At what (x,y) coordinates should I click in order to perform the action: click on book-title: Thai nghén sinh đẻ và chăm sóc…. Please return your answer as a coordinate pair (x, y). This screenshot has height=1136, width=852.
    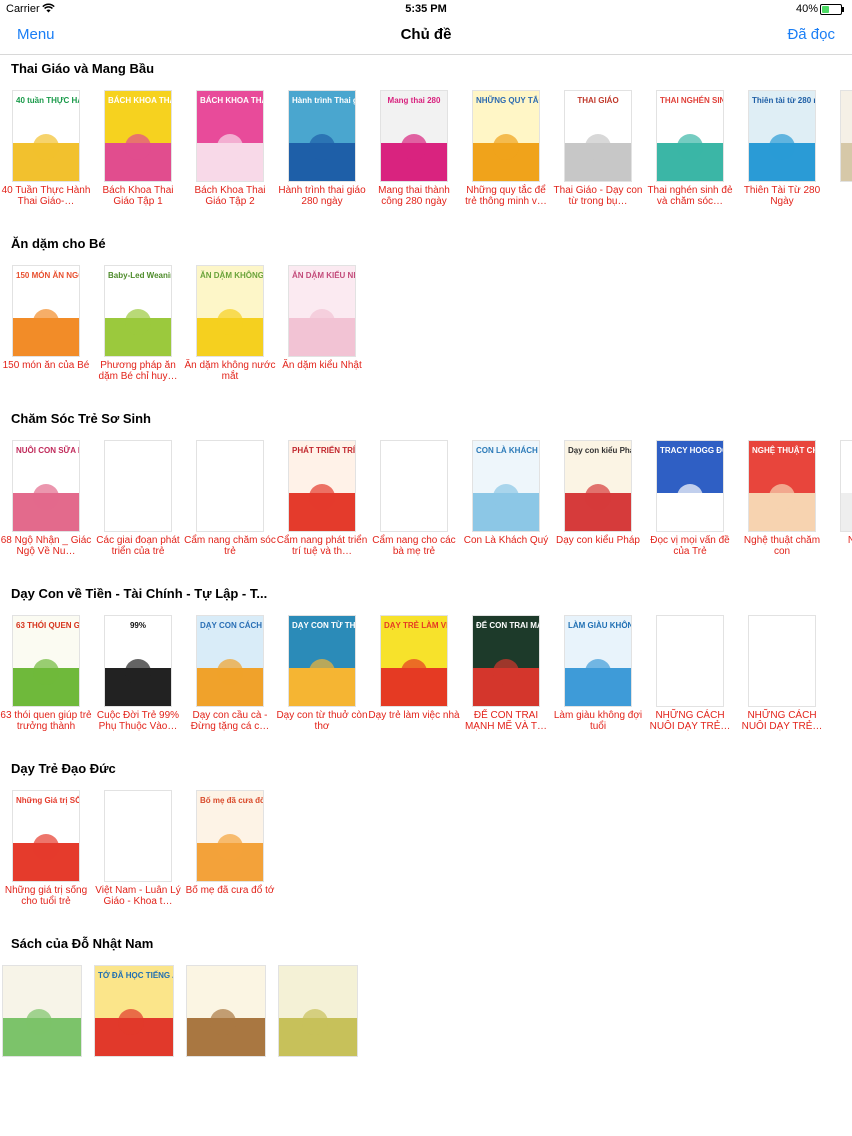
    Looking at the image, I should click on (690, 196).